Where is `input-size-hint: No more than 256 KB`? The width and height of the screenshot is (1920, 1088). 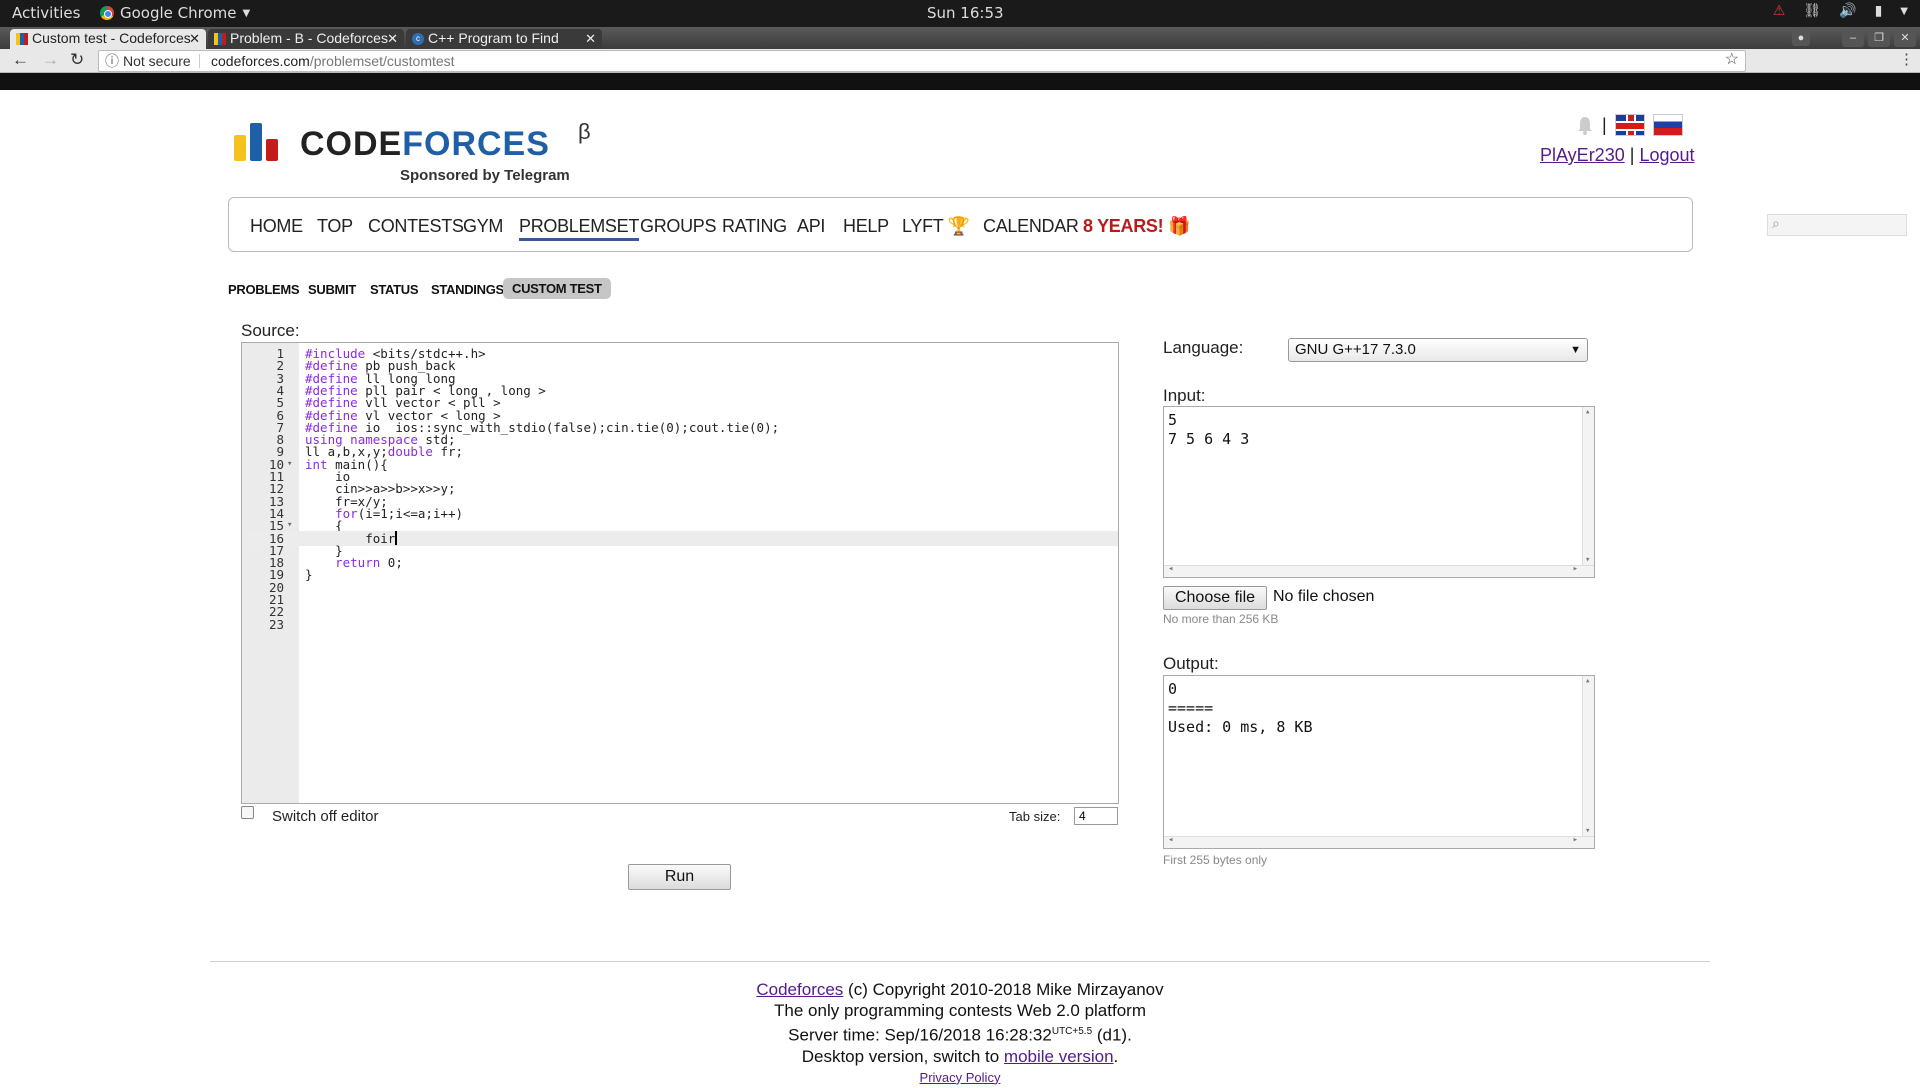
input-size-hint: No more than 256 KB is located at coordinates (1221, 619).